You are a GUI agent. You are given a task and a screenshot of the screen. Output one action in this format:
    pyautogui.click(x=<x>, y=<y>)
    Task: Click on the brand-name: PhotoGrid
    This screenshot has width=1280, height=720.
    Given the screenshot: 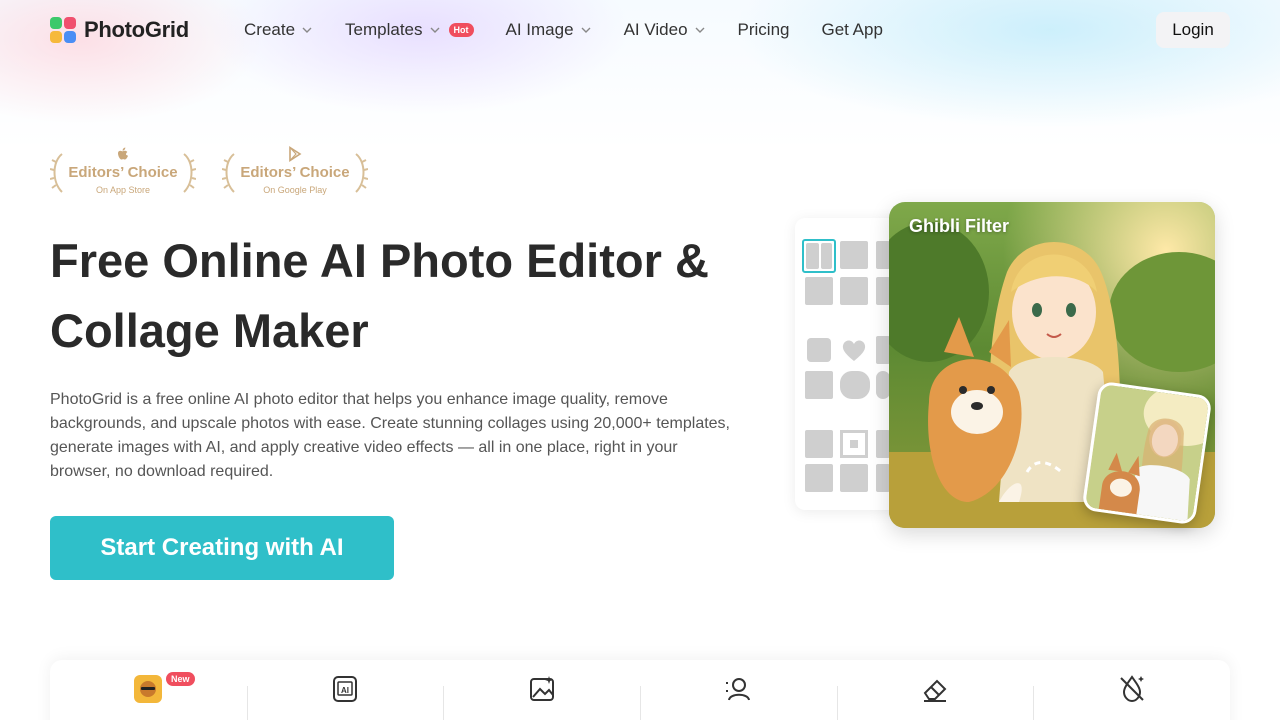 What is the action you would take?
    pyautogui.click(x=136, y=29)
    